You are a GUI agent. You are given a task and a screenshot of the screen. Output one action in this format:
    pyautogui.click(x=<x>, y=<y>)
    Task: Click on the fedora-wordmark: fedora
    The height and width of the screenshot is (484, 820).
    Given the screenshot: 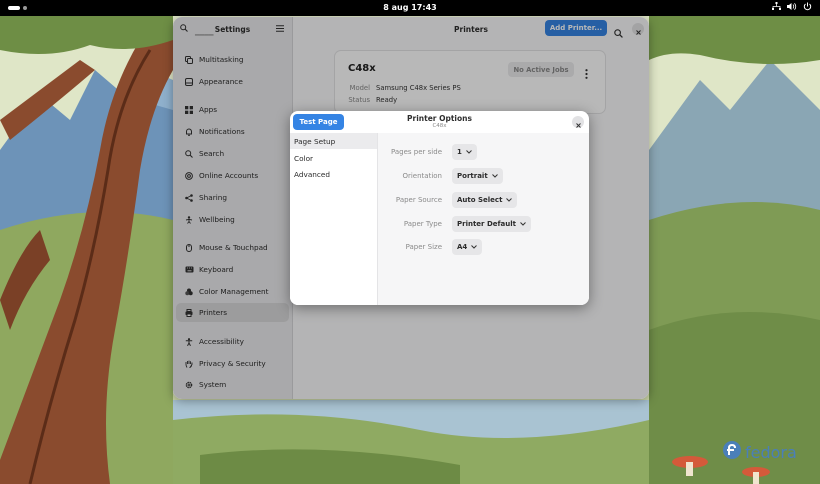 What is the action you would take?
    pyautogui.click(x=771, y=452)
    